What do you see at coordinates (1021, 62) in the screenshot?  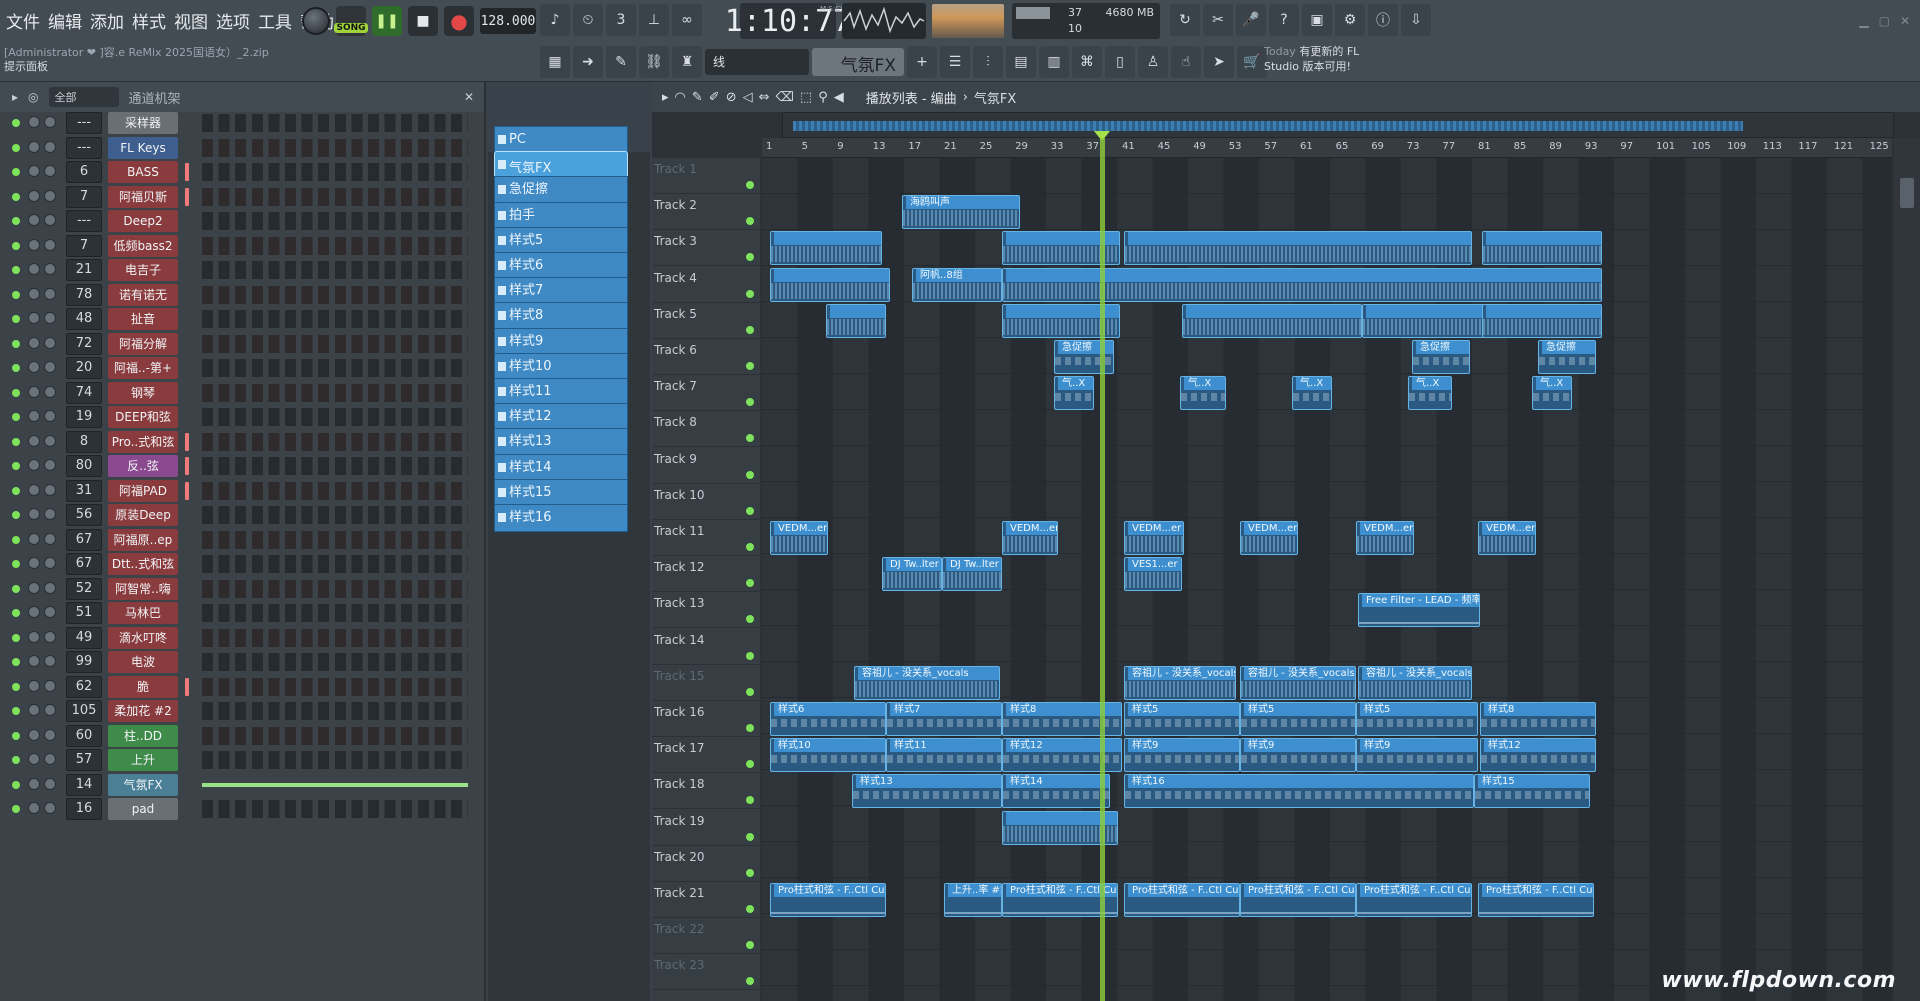 I see `channel-rack-icon: ▤` at bounding box center [1021, 62].